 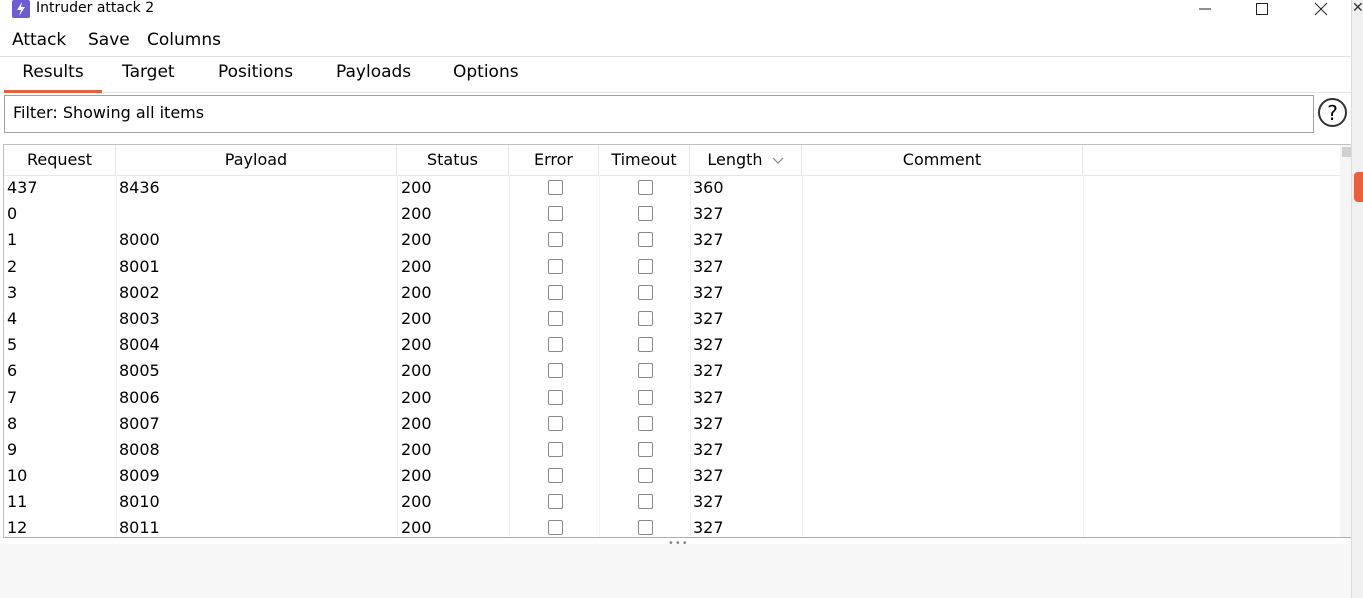 What do you see at coordinates (12, 449) in the screenshot?
I see `request-cell: 9` at bounding box center [12, 449].